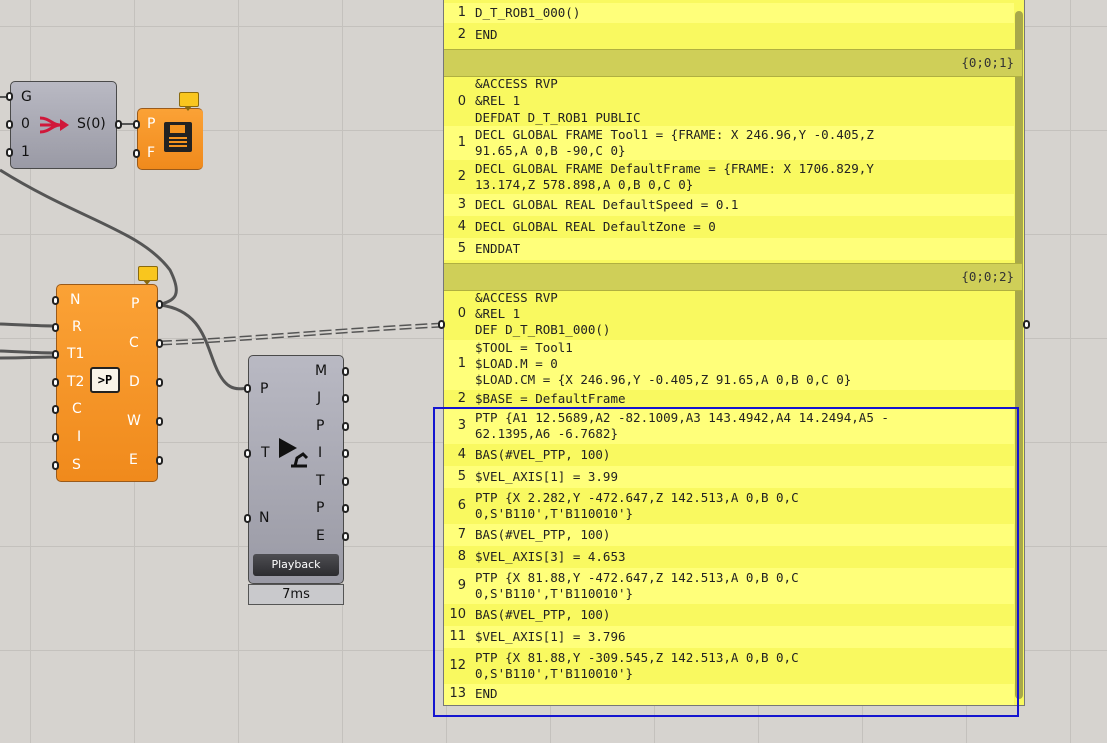  I want to click on line-text: END, so click(486, 34).